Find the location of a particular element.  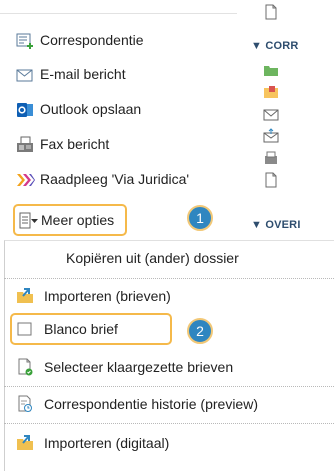

menu-item-label: Kopiëren uit (ander) dossier is located at coordinates (152, 258).